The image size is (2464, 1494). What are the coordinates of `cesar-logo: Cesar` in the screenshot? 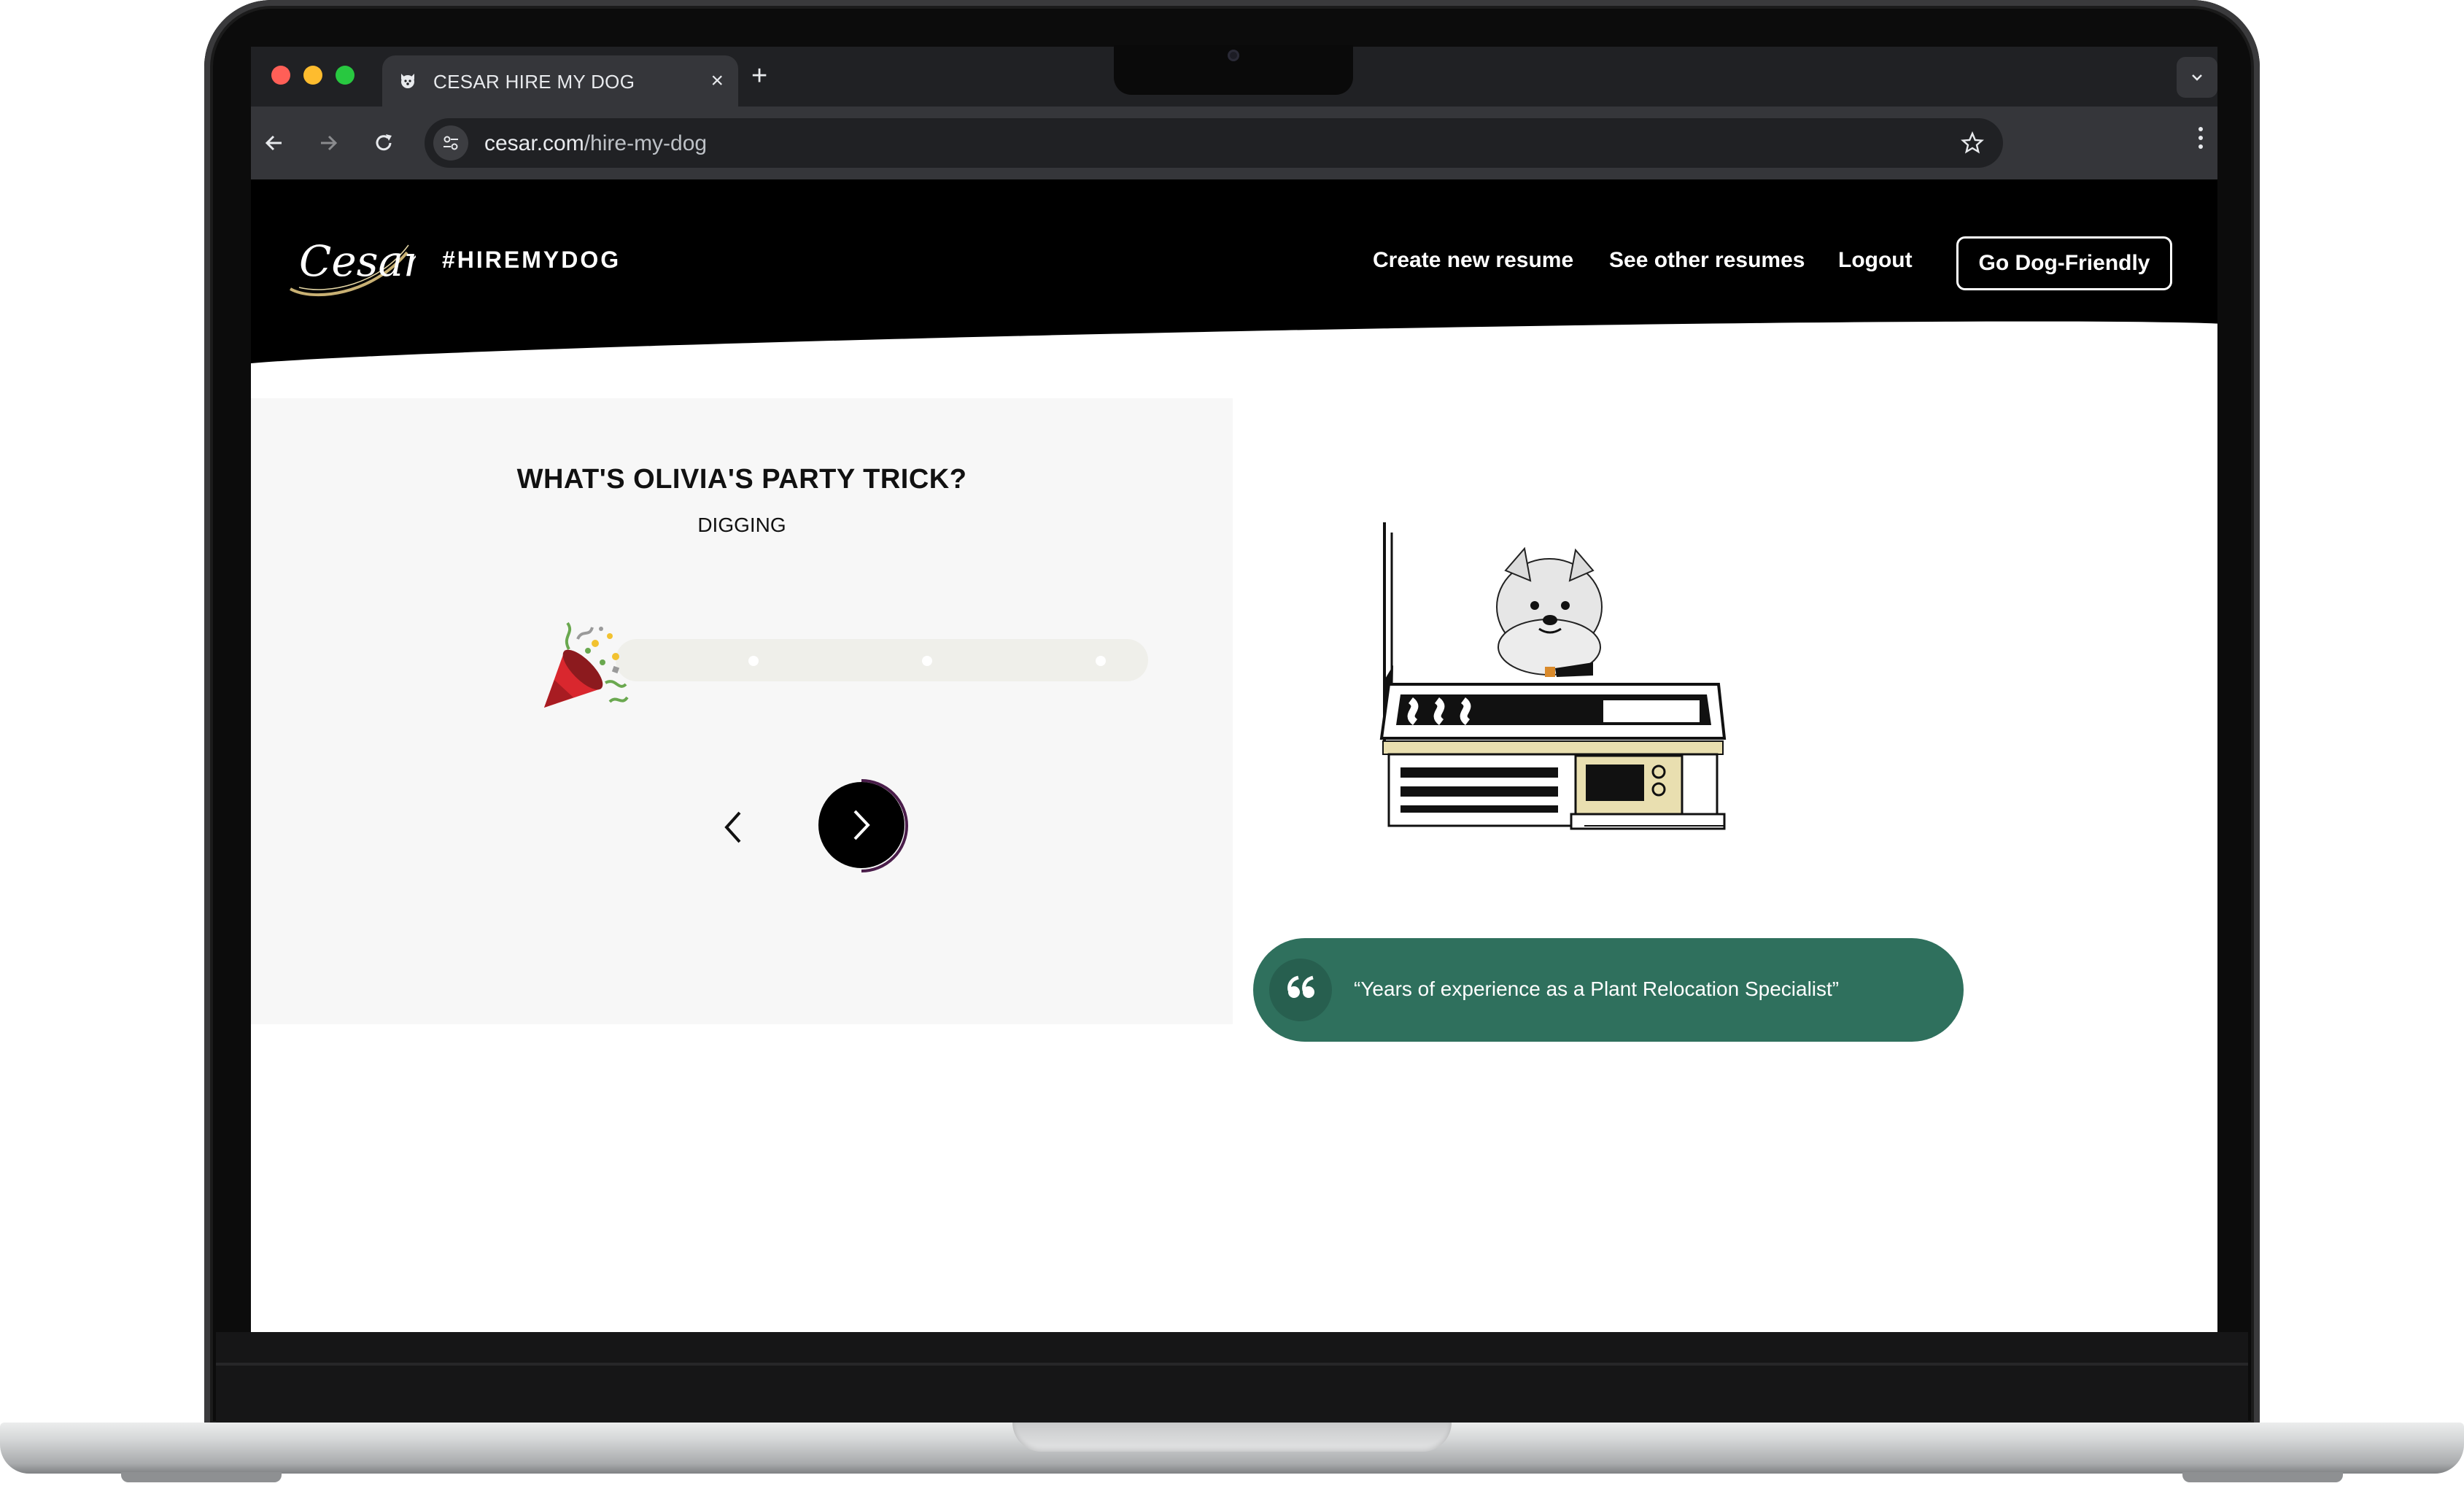 It's located at (355, 263).